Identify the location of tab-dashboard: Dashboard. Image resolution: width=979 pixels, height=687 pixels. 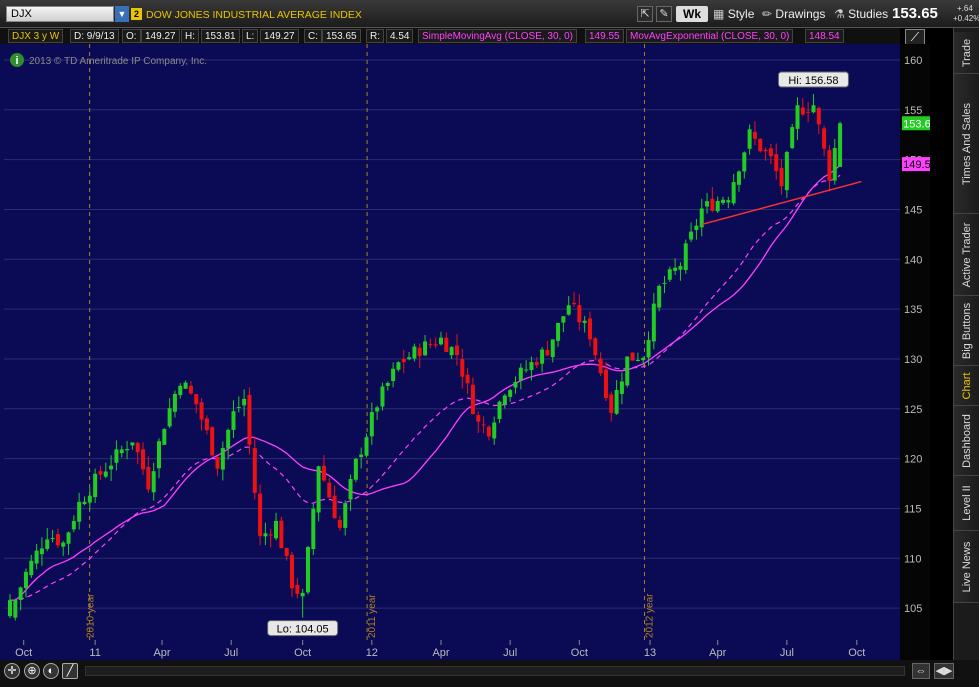
(966, 441).